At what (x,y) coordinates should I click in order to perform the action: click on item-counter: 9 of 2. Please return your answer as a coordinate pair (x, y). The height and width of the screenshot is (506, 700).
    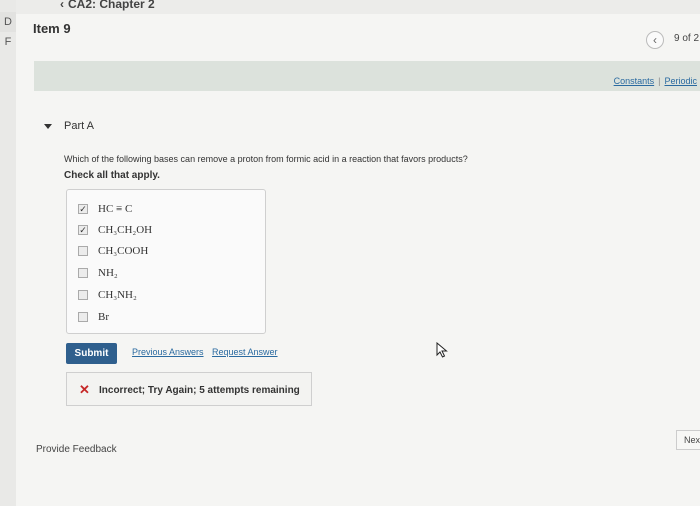
    Looking at the image, I should click on (687, 38).